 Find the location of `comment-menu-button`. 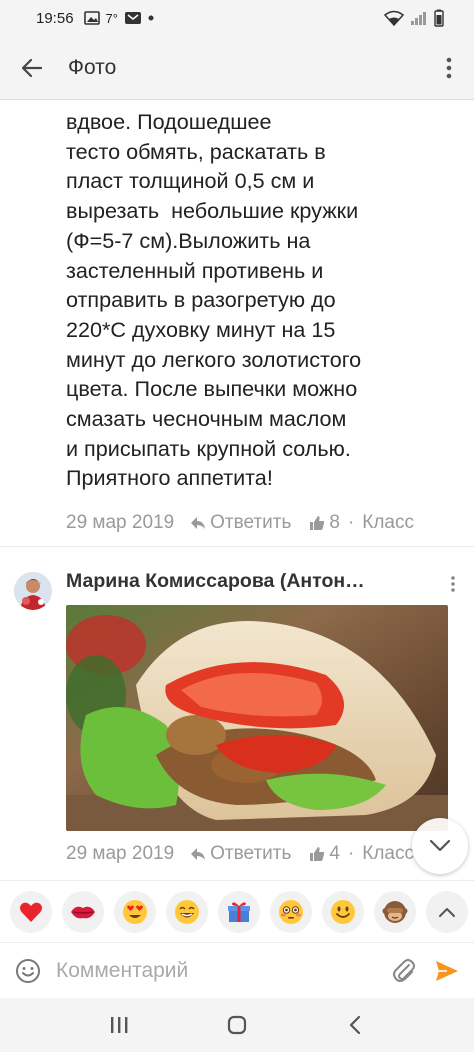

comment-menu-button is located at coordinates (453, 586).